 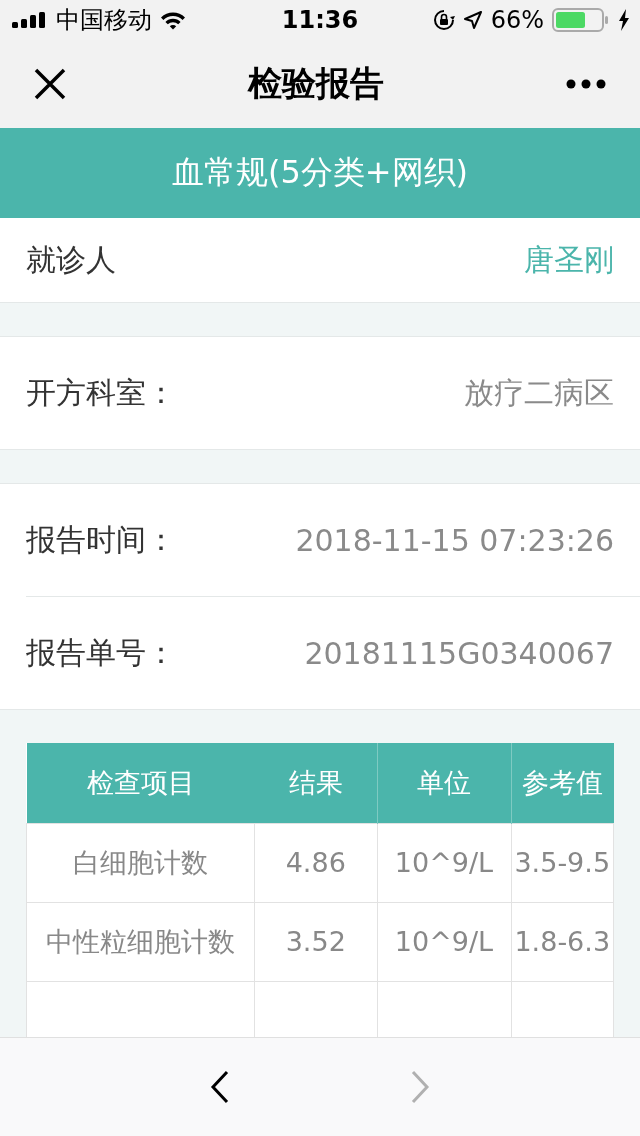 What do you see at coordinates (101, 392) in the screenshot?
I see `department-label: 开方科室：` at bounding box center [101, 392].